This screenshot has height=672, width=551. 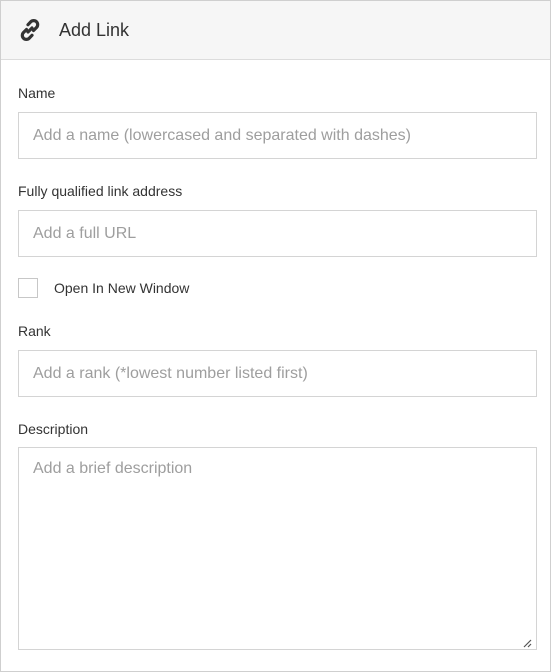 What do you see at coordinates (85, 233) in the screenshot?
I see `url-placeholder: Add a full URL` at bounding box center [85, 233].